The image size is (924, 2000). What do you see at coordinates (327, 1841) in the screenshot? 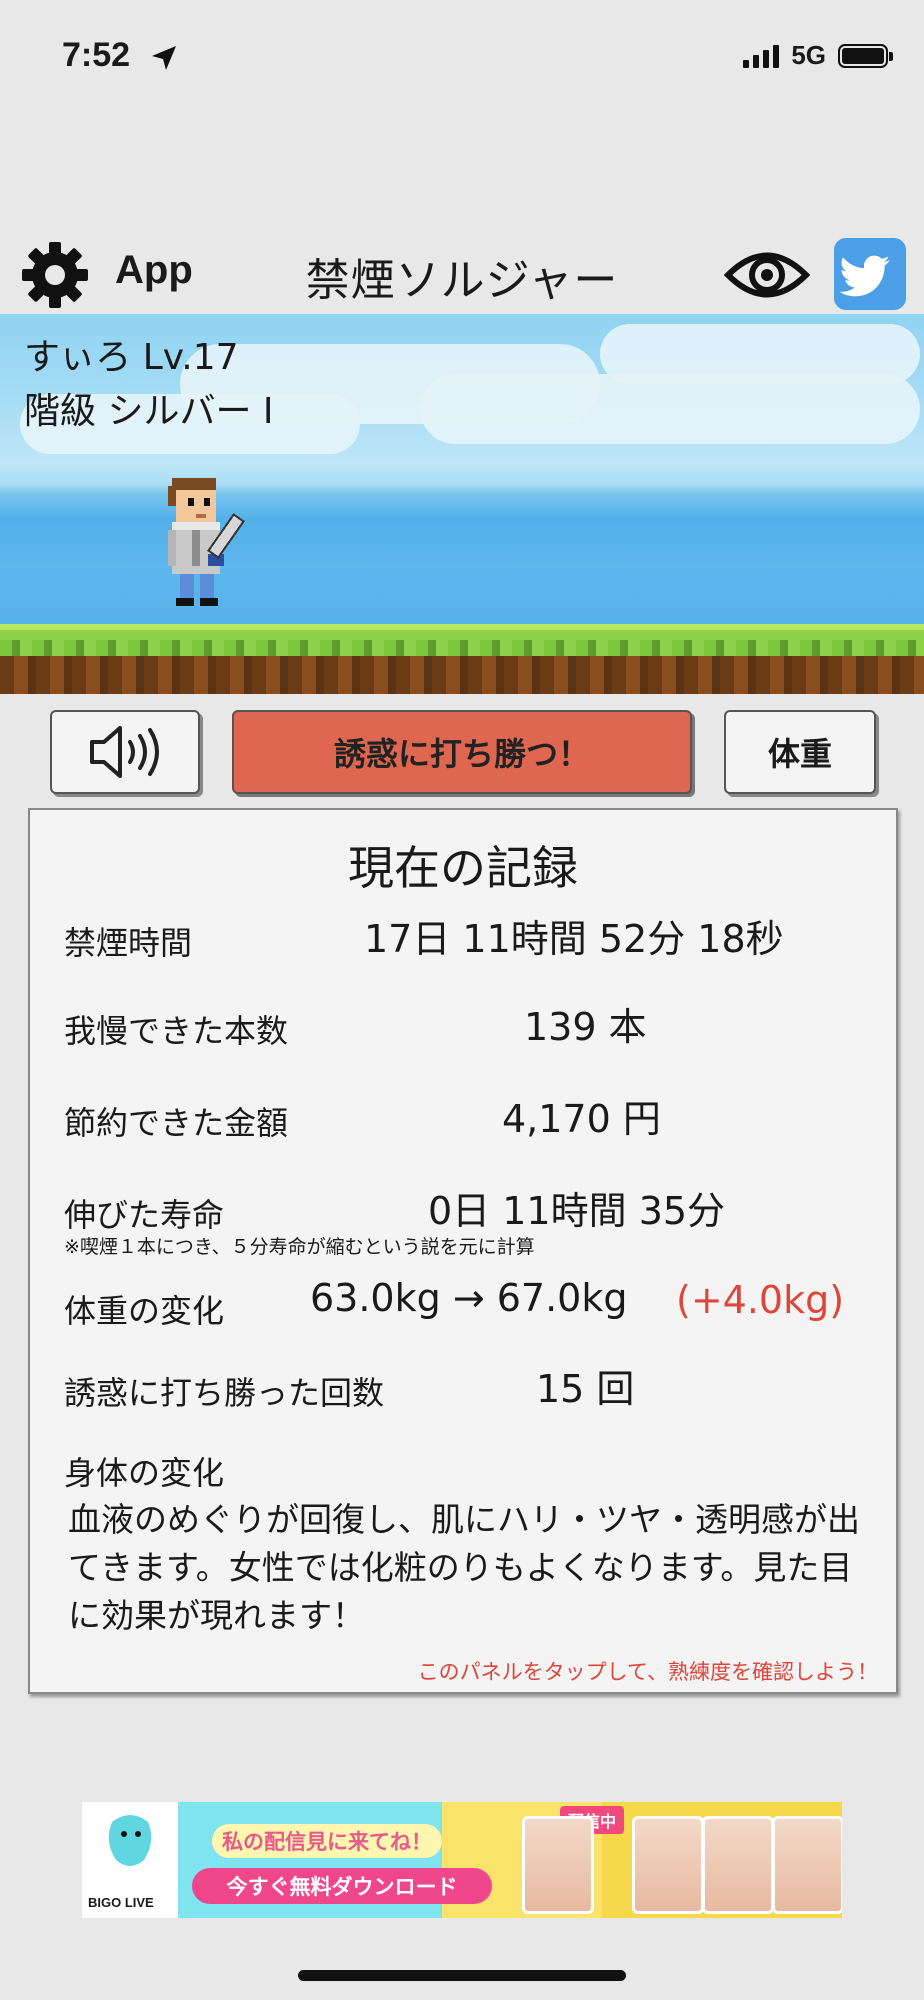
I see `ad-headline: 私の配信見に来てね！` at bounding box center [327, 1841].